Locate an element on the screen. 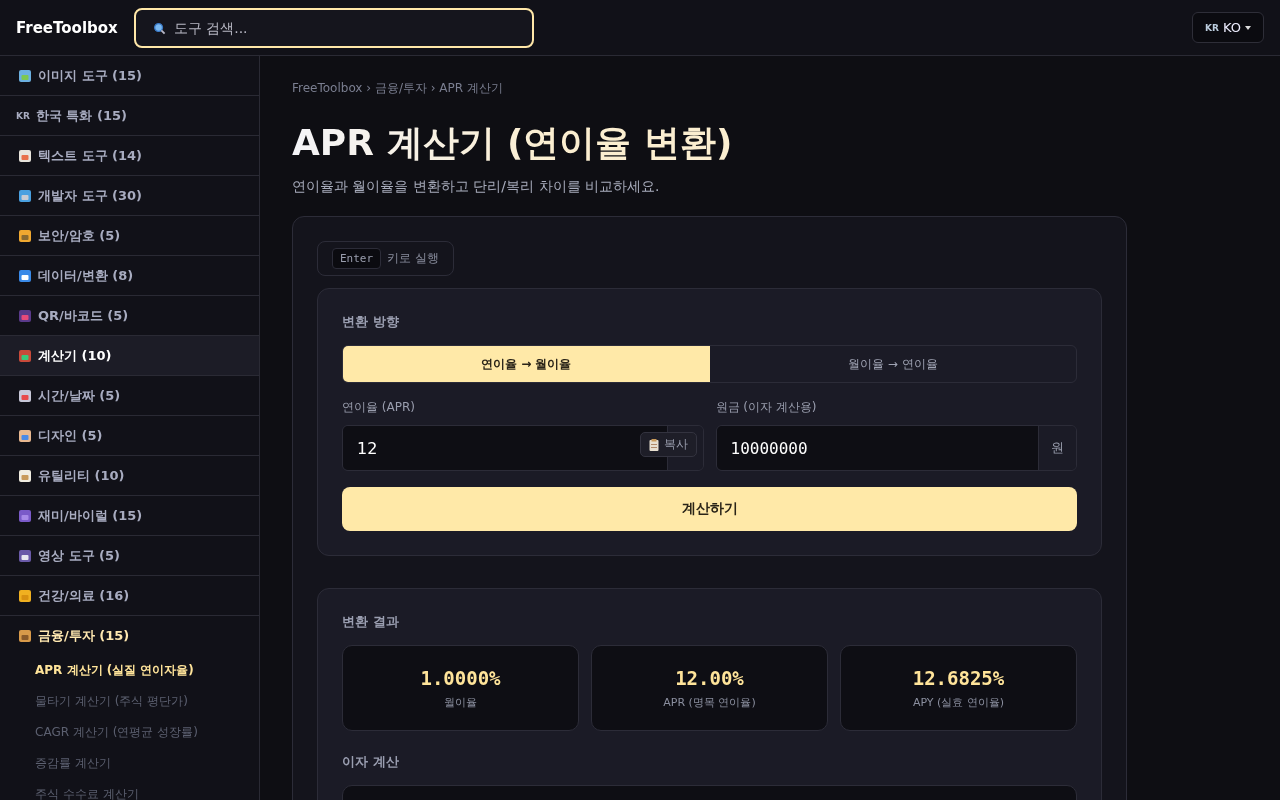 Image resolution: width=1280 pixels, height=800 pixels. result-label: APY (실효 연이율) is located at coordinates (958, 702).